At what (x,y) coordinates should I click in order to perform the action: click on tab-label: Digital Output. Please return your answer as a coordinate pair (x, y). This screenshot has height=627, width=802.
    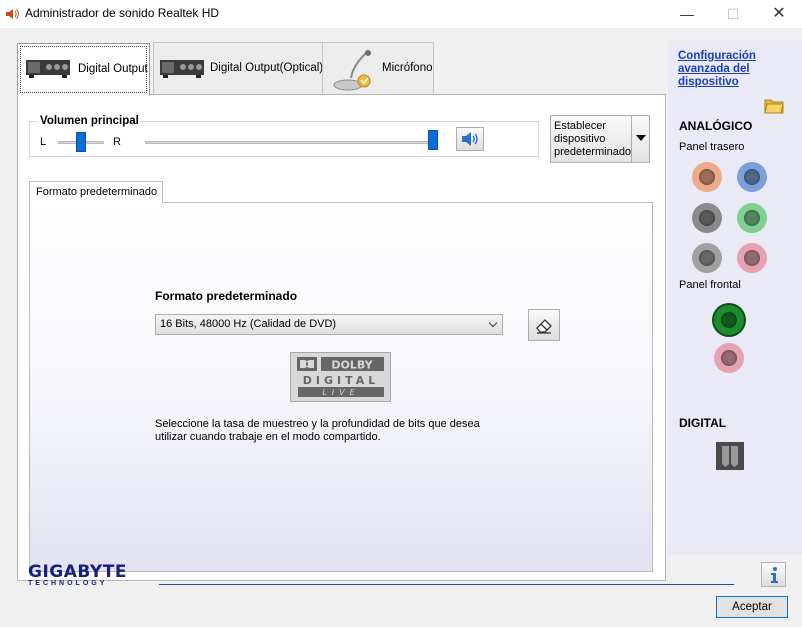
    Looking at the image, I should click on (113, 69).